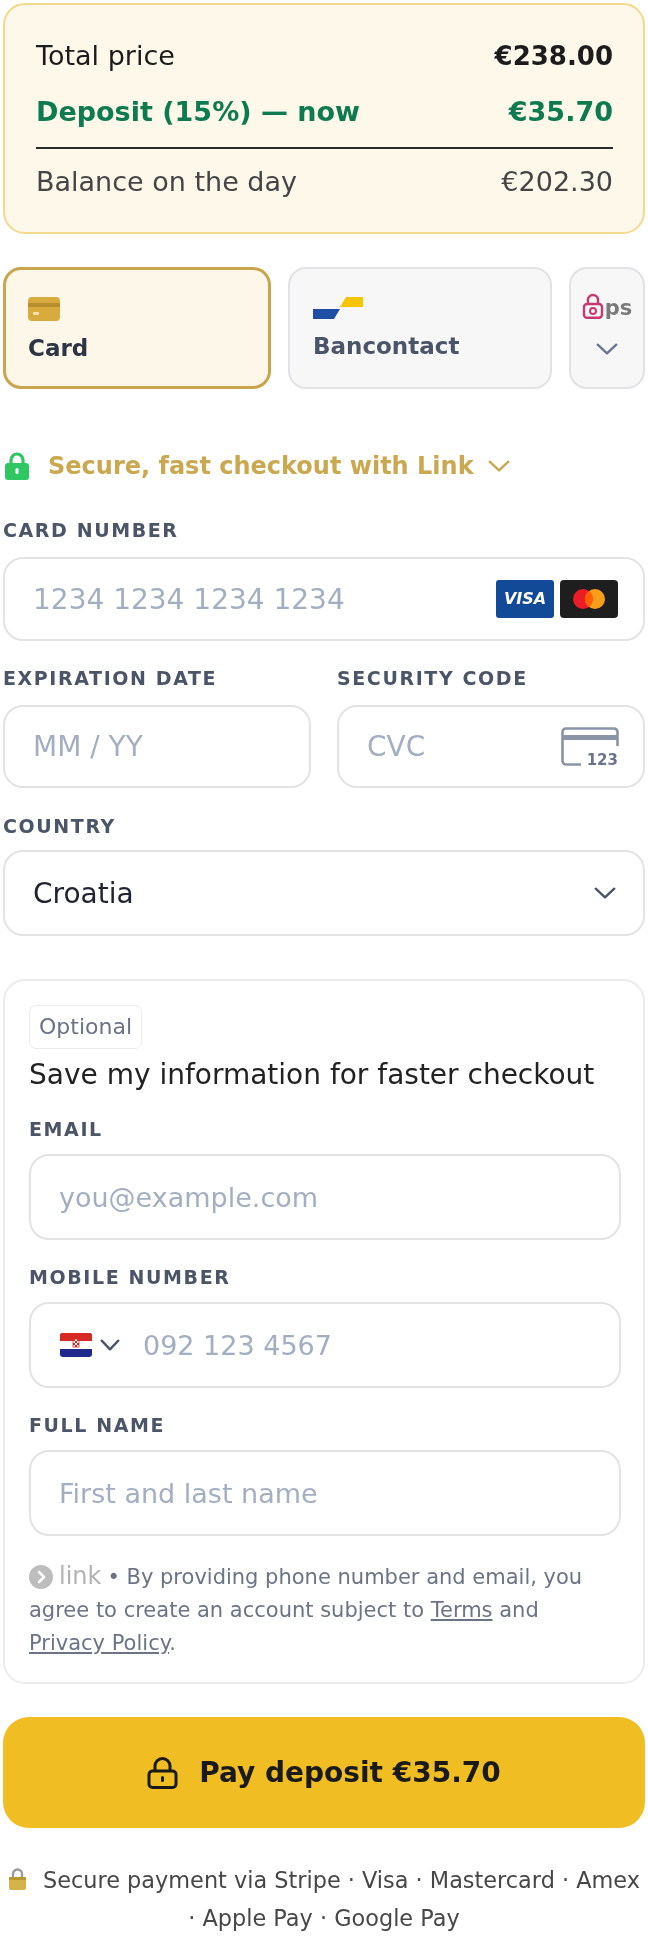 Image resolution: width=648 pixels, height=1938 pixels. Describe the element at coordinates (325, 1197) in the screenshot. I see `email-field: you@example.com` at that location.